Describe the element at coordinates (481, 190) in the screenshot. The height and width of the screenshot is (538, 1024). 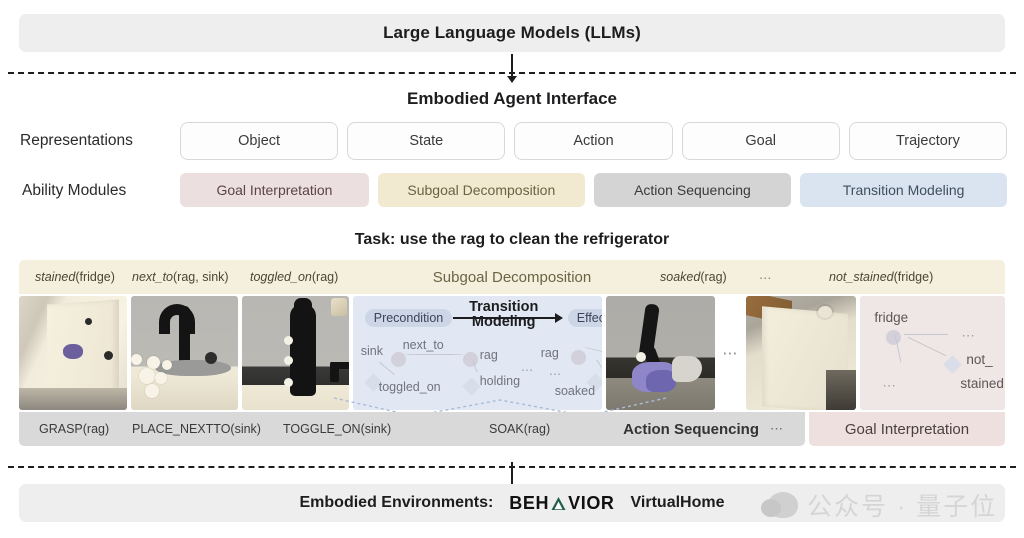
I see `ability-chip-subgoal-decomposition: Subgoal Decomposition` at that location.